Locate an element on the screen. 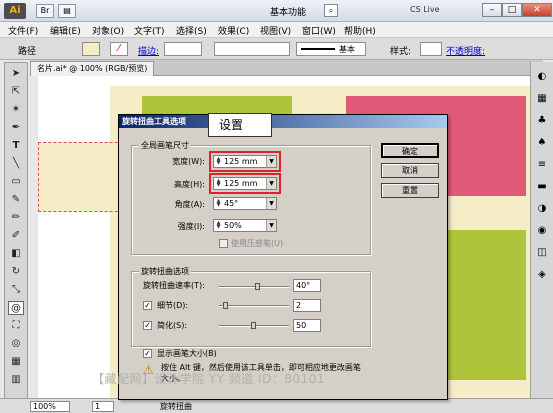  detail-slider-thumb is located at coordinates (225, 305).